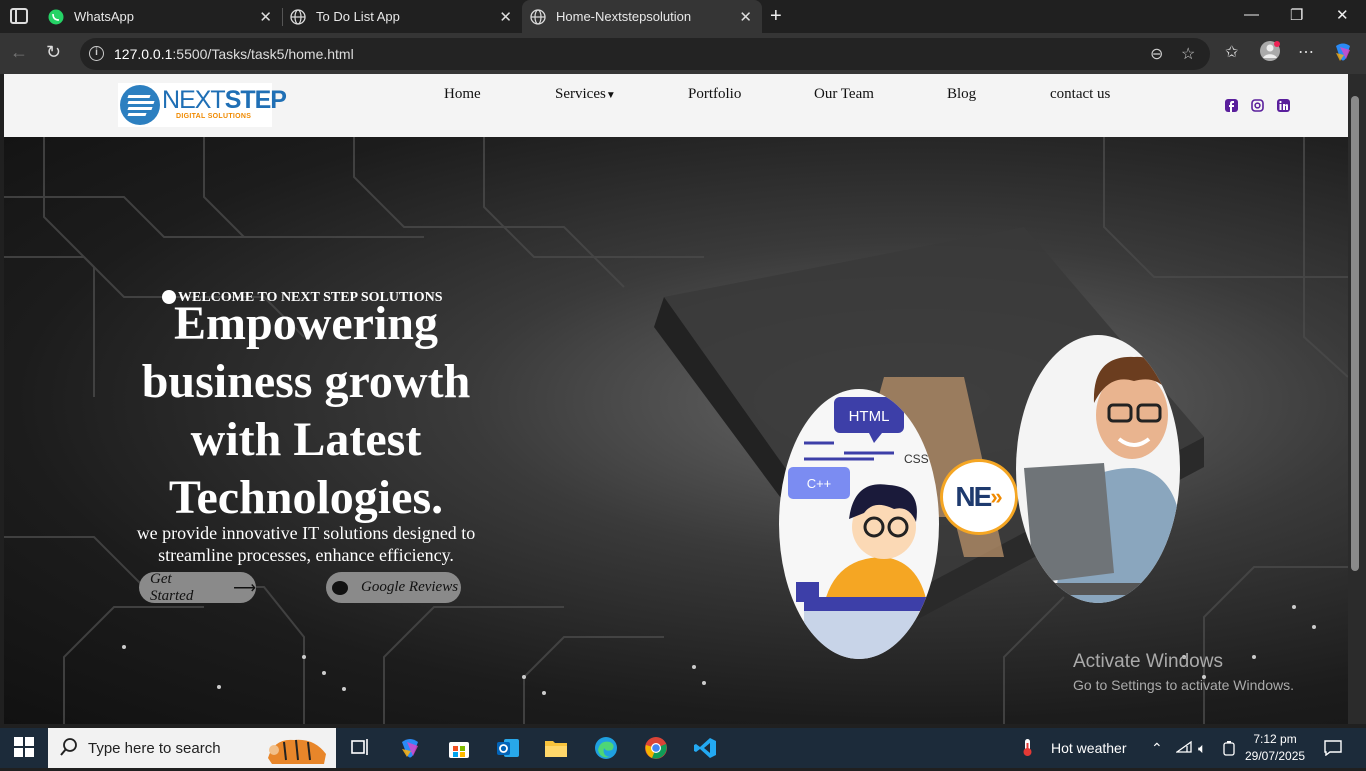  Describe the element at coordinates (869, 416) in the screenshot. I see `html-label: HTML` at that location.